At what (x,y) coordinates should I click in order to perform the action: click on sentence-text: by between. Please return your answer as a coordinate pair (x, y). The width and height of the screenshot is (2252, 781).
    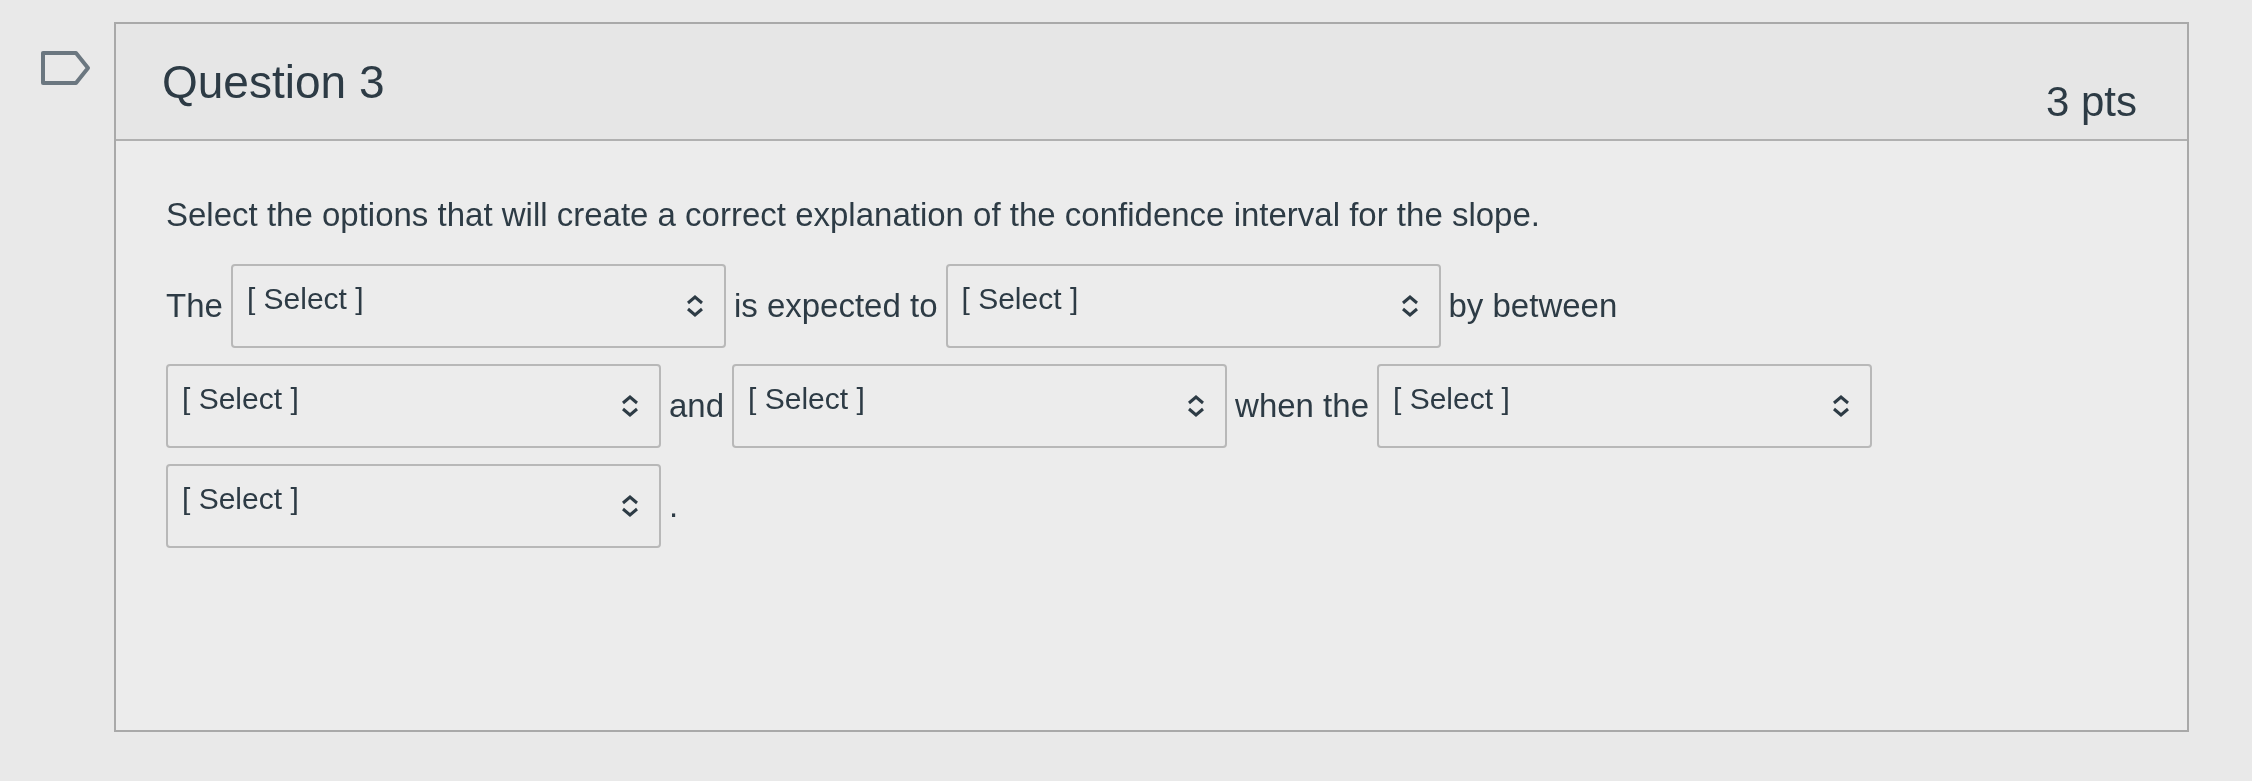
    Looking at the image, I should click on (1533, 306).